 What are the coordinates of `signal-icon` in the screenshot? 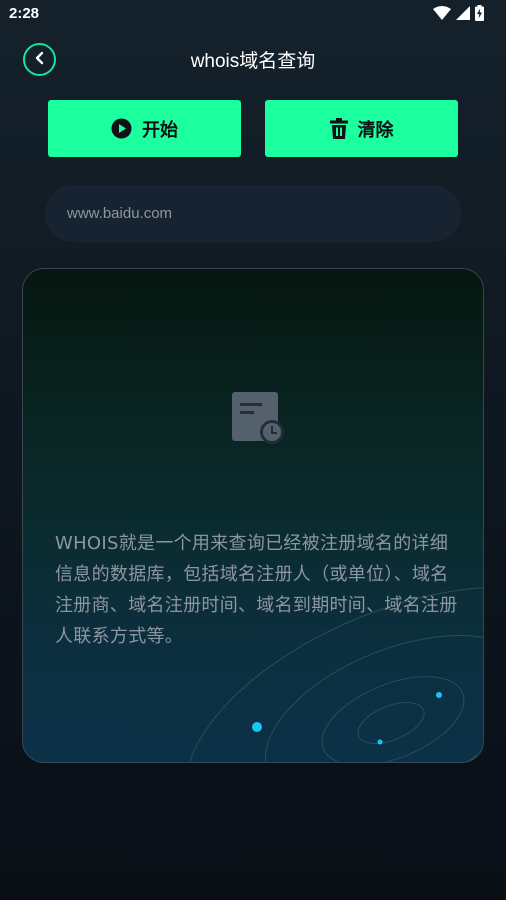 It's located at (463, 13).